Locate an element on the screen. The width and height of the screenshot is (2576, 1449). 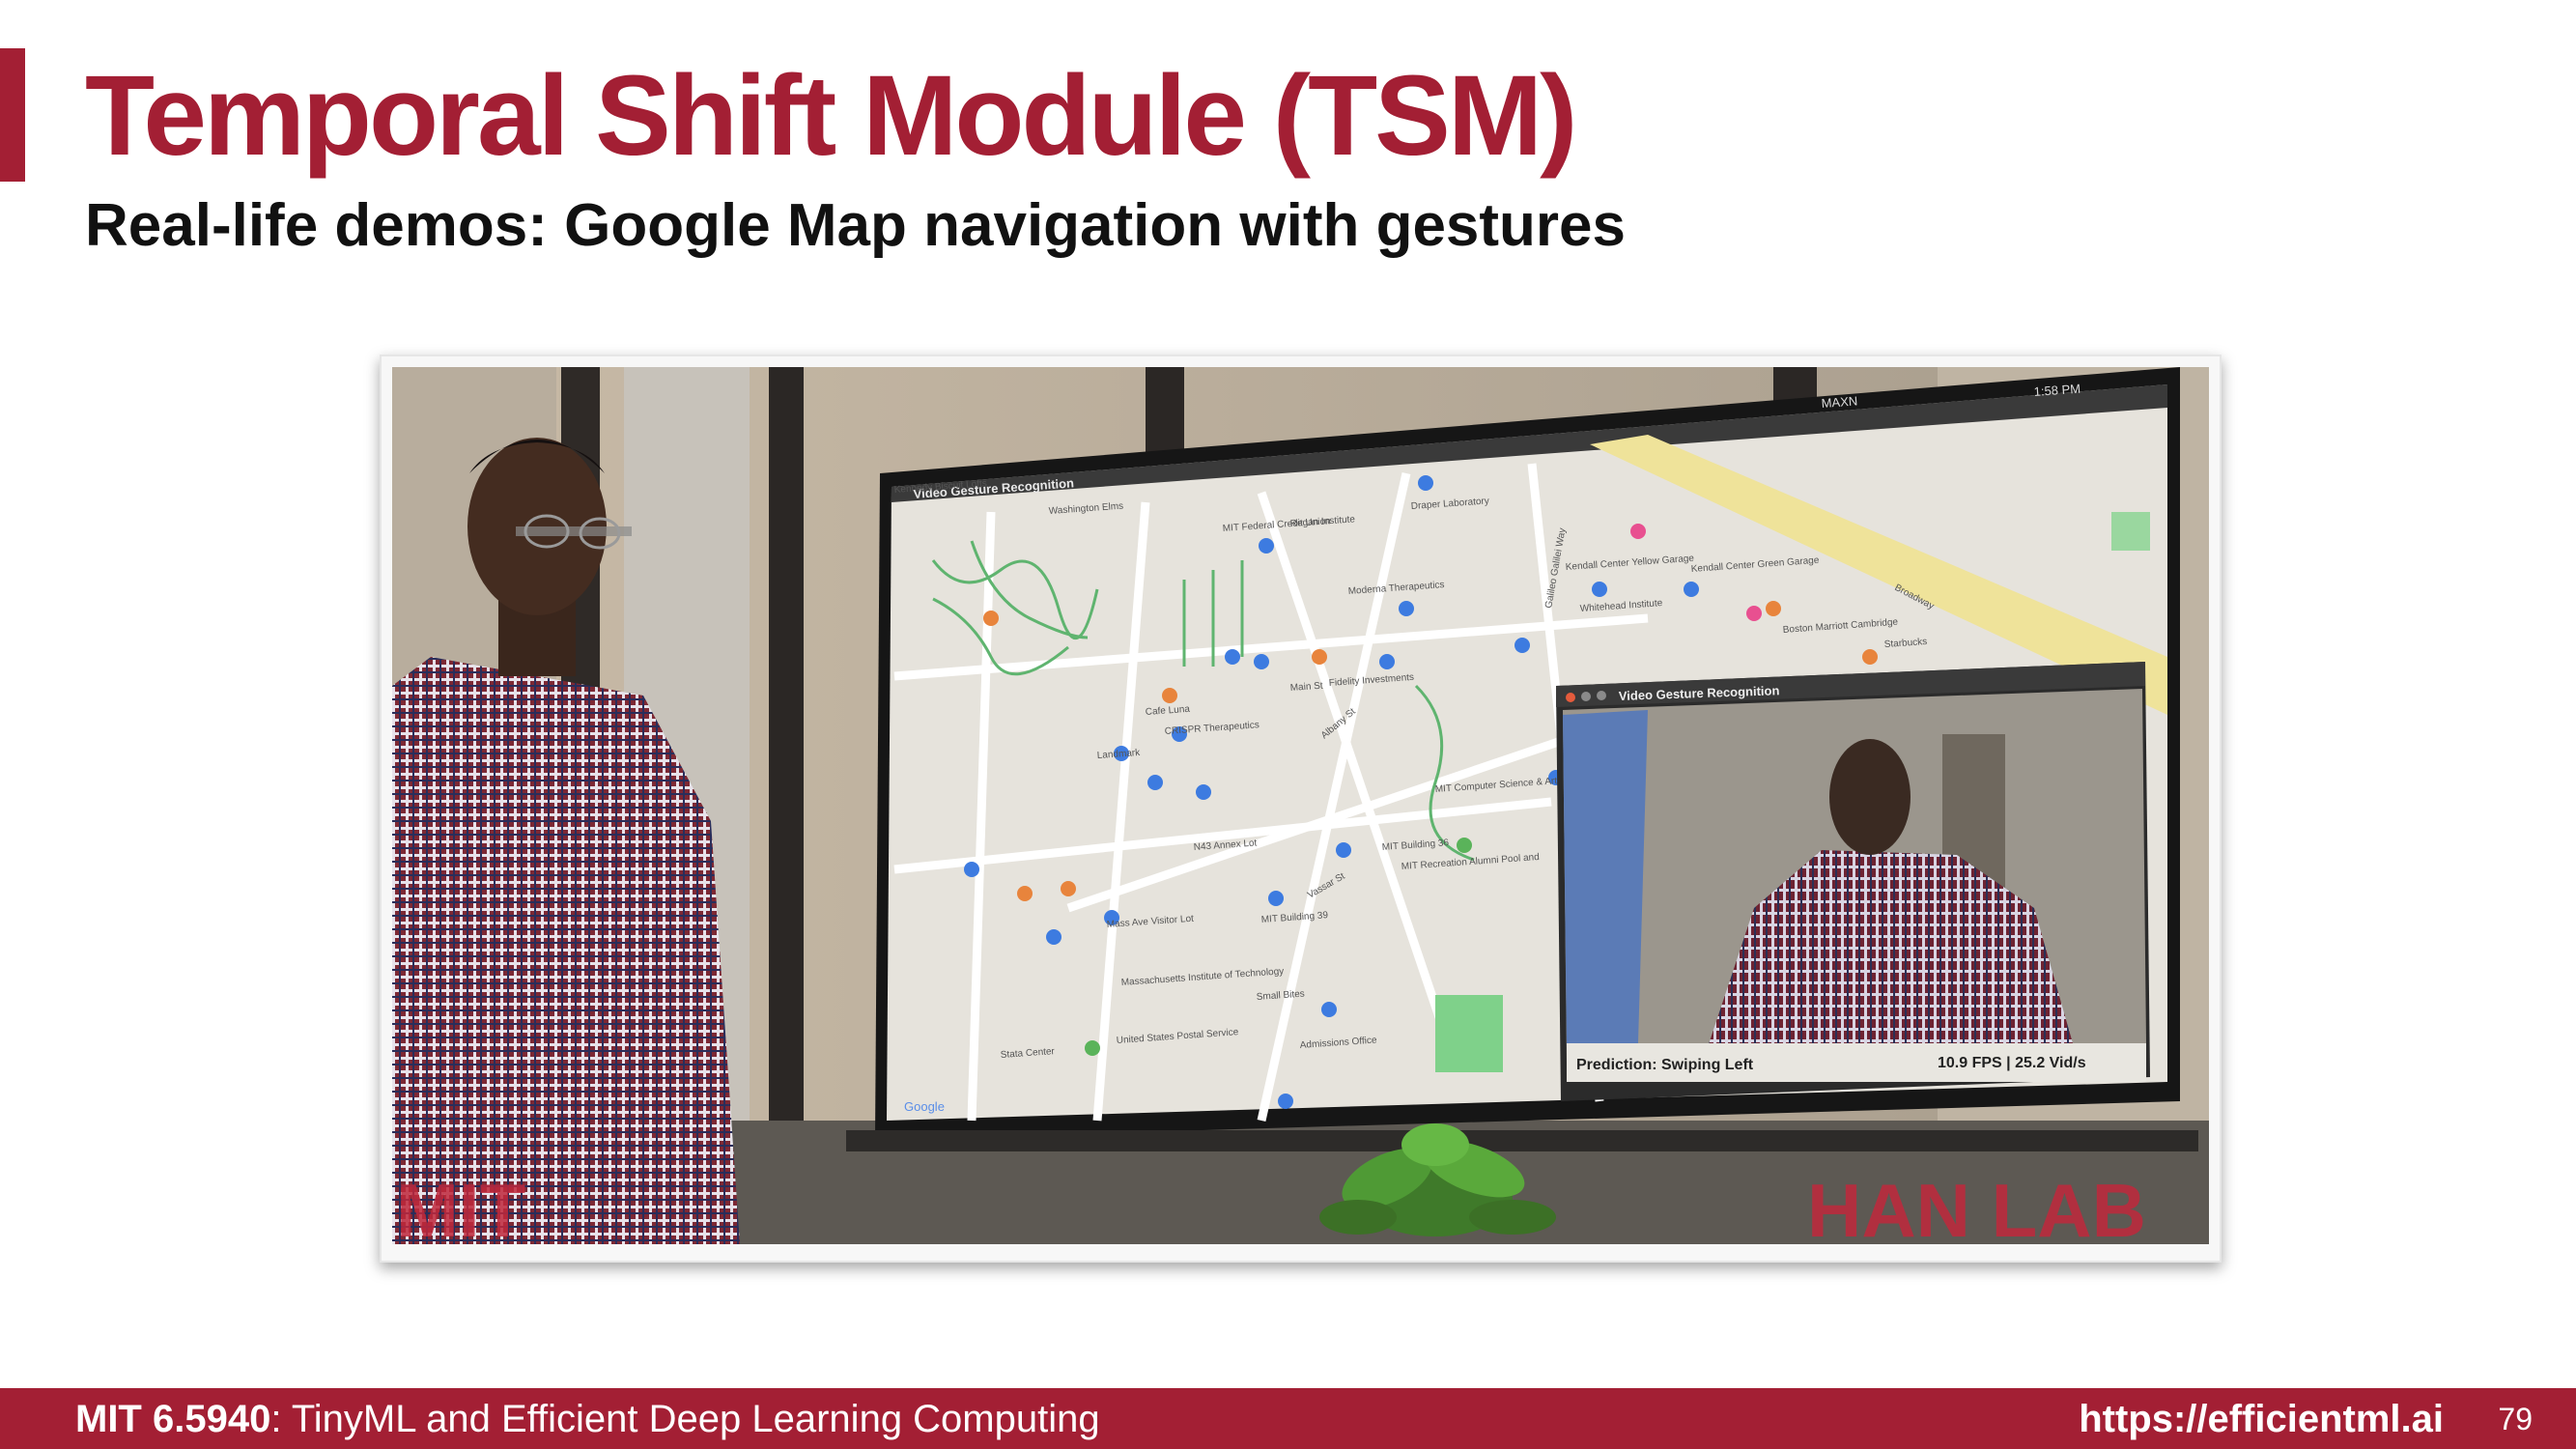
fps-stats-label: 10.9 FPS | 25.2 Vid/s is located at coordinates (2012, 1063).